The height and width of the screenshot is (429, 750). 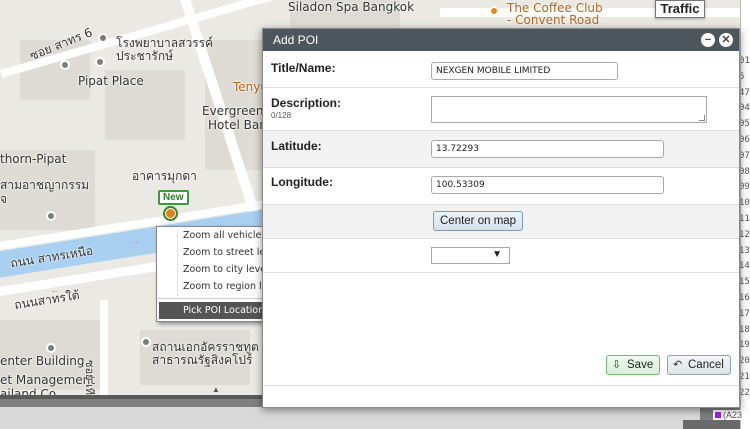 I want to click on map-label: Siladon Spa Bangkok, so click(x=351, y=7).